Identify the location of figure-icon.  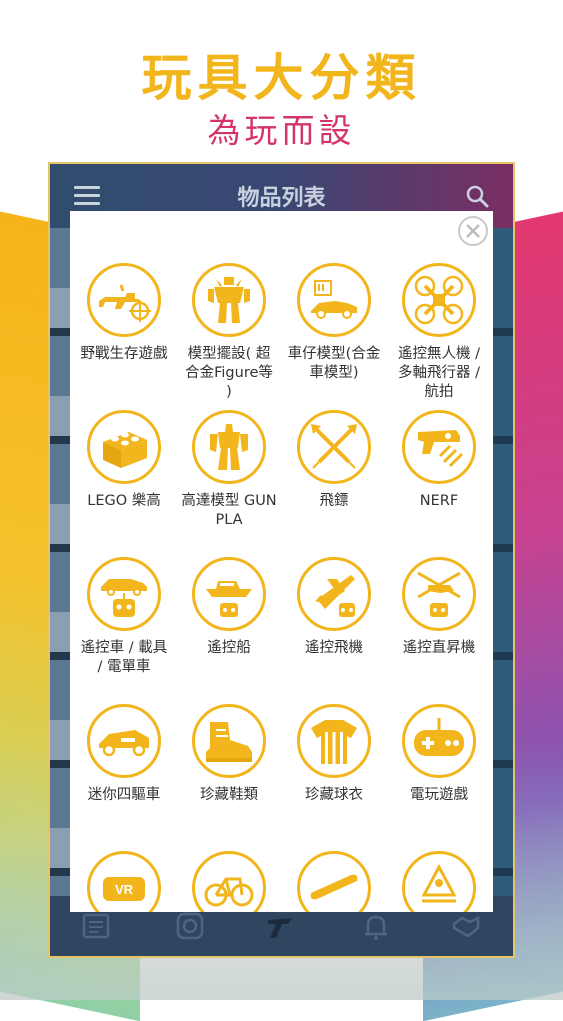
(439, 881).